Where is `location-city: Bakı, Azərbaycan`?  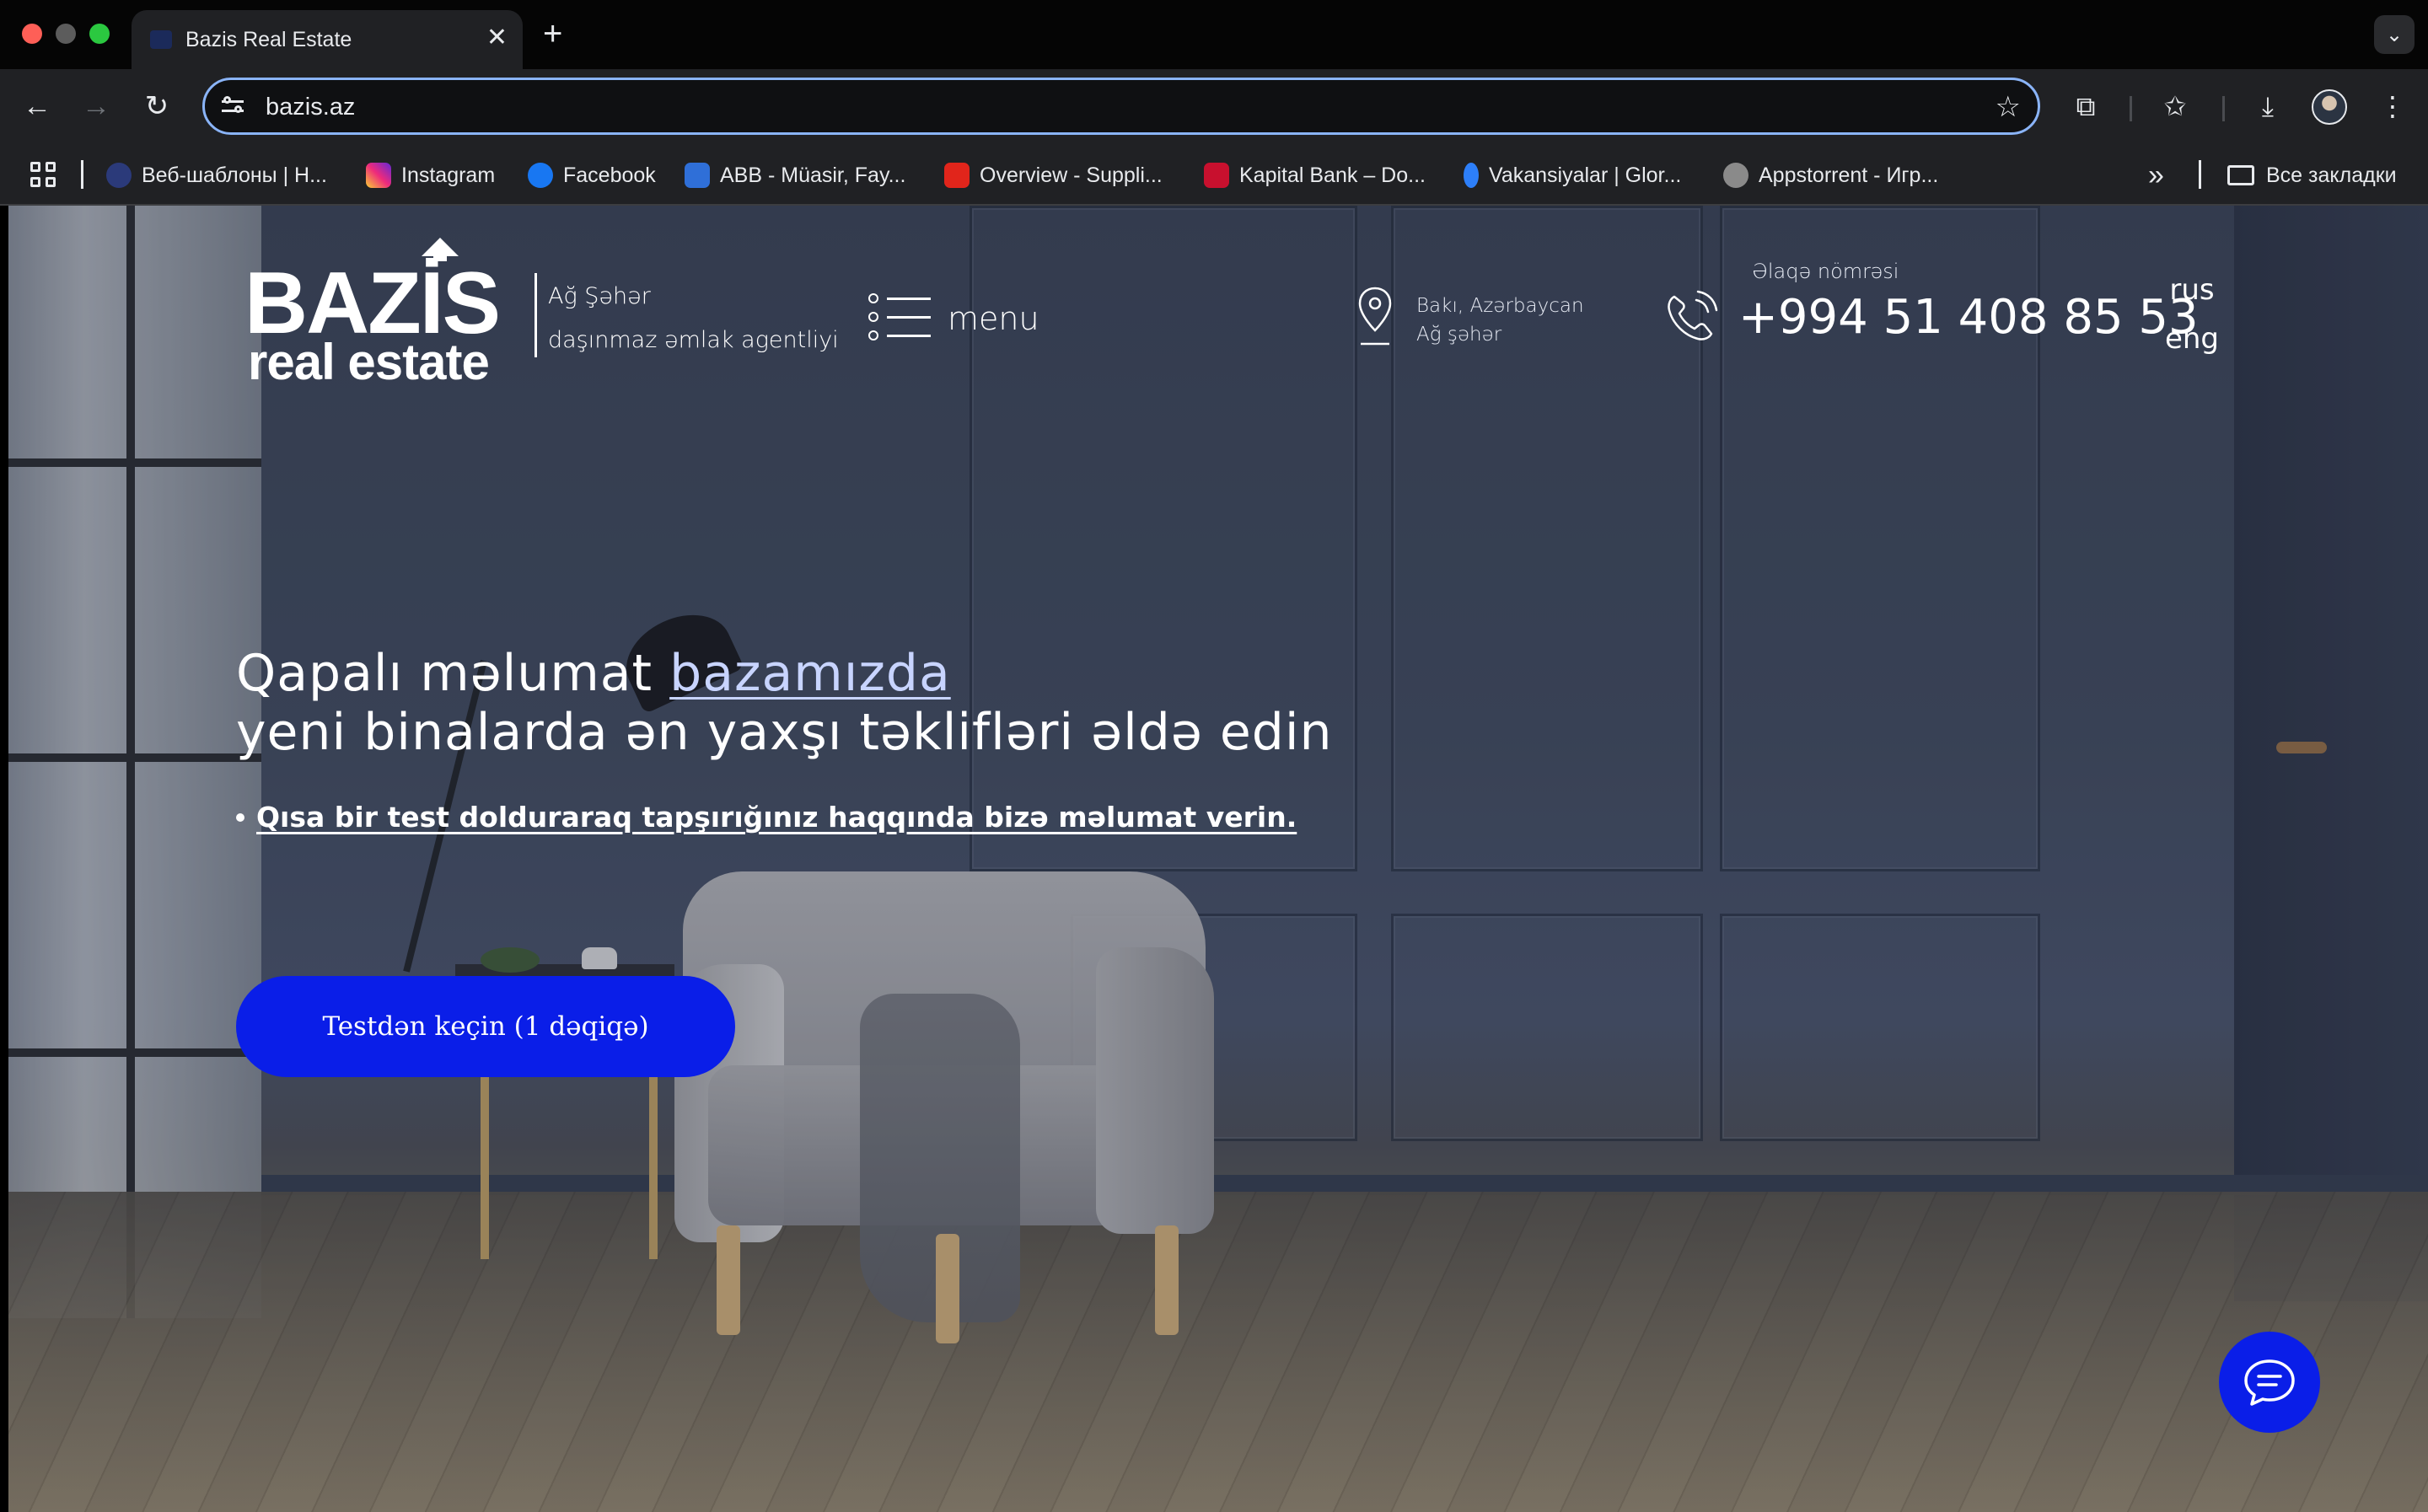 location-city: Bakı, Azərbaycan is located at coordinates (1500, 306).